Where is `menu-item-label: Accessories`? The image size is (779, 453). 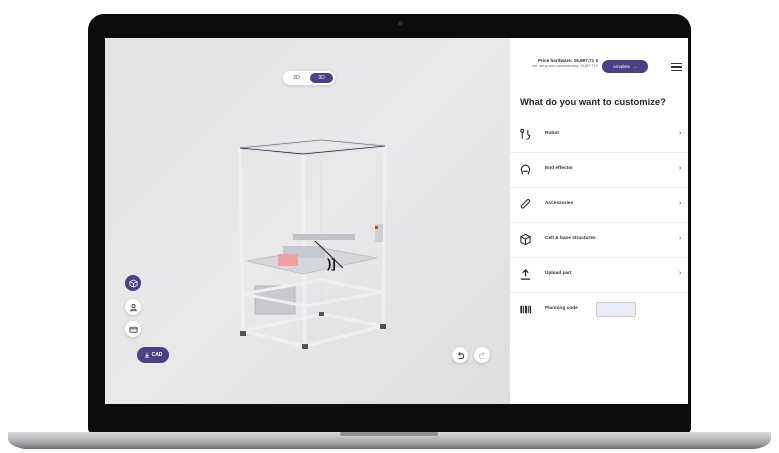 menu-item-label: Accessories is located at coordinates (559, 203).